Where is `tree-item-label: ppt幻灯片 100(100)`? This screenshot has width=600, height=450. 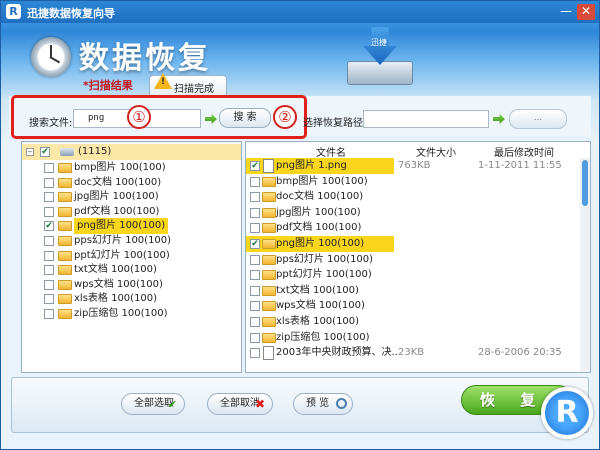 tree-item-label: ppt幻灯片 100(100) is located at coordinates (122, 255).